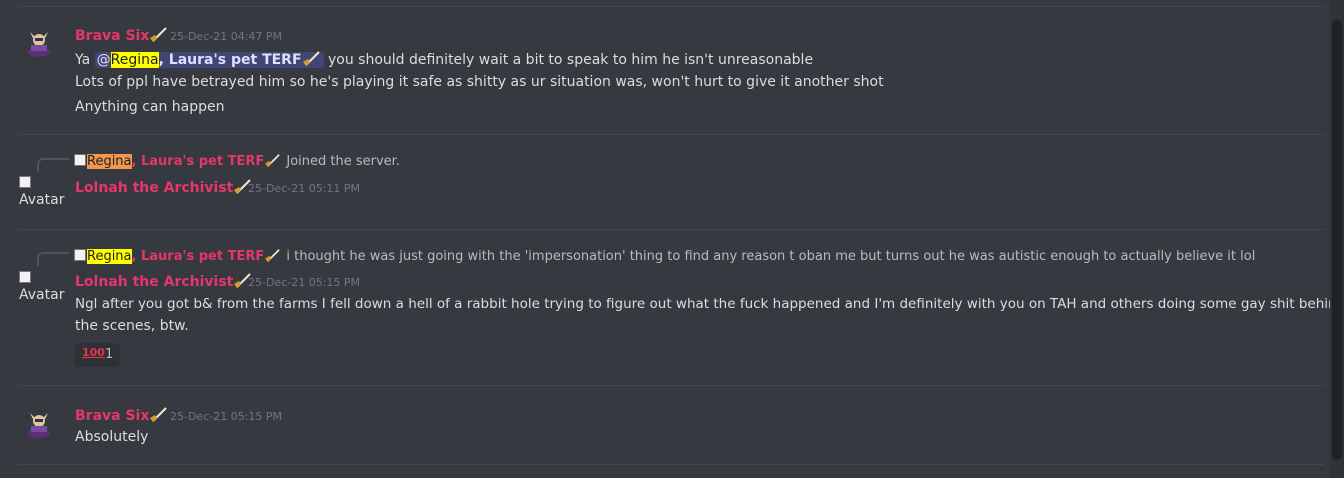 This screenshot has width=1344, height=478. I want to click on reply-text: Joined the server., so click(341, 161).